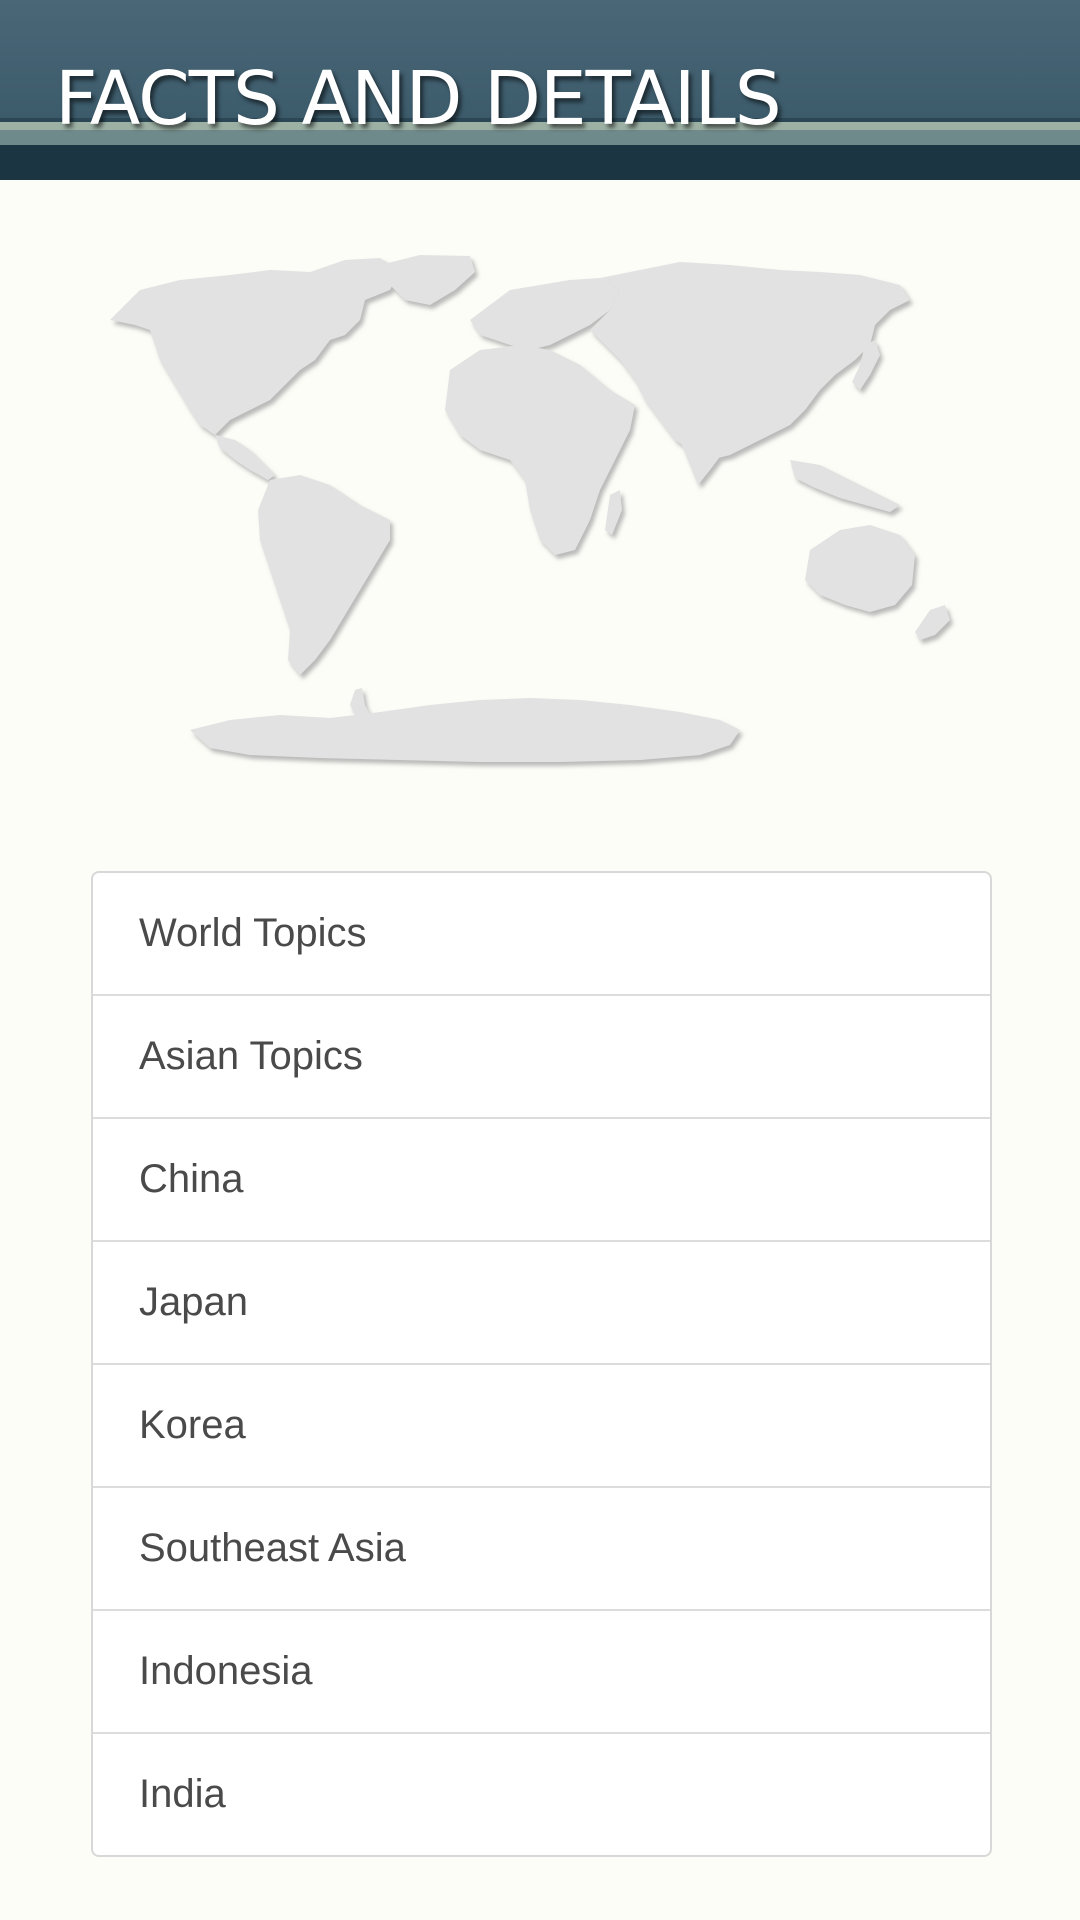 Image resolution: width=1080 pixels, height=1920 pixels. Describe the element at coordinates (541, 1424) in the screenshot. I see `topic-item-korea: Korea` at that location.